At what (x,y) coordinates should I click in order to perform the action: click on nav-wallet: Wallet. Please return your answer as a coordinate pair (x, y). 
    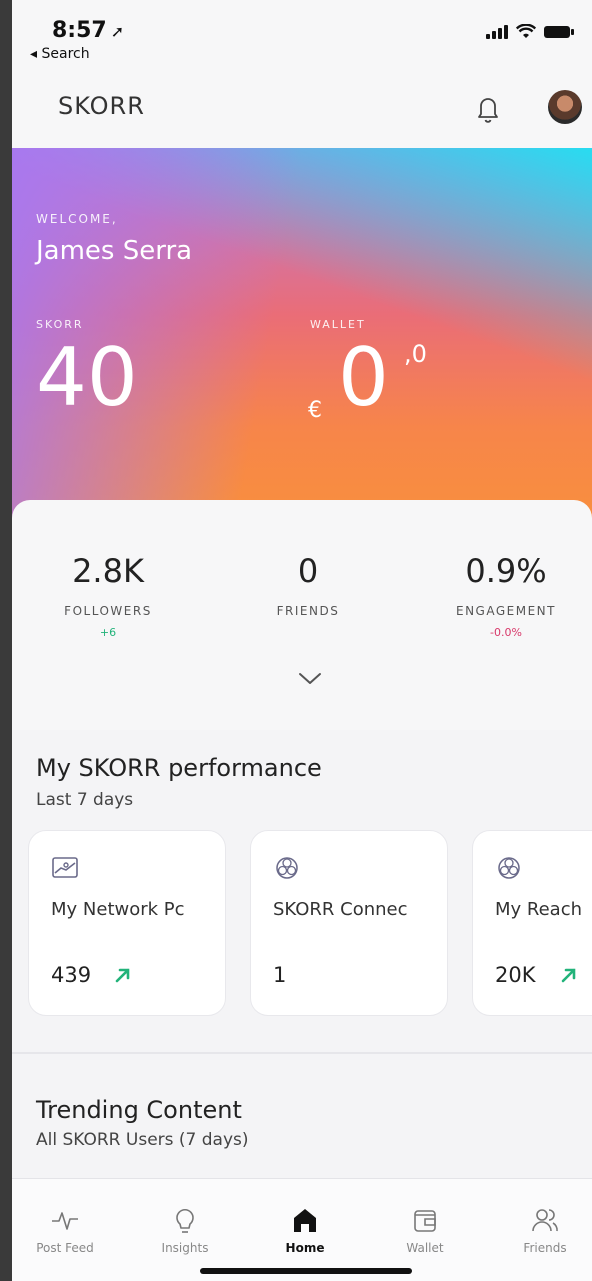
    Looking at the image, I should click on (425, 1230).